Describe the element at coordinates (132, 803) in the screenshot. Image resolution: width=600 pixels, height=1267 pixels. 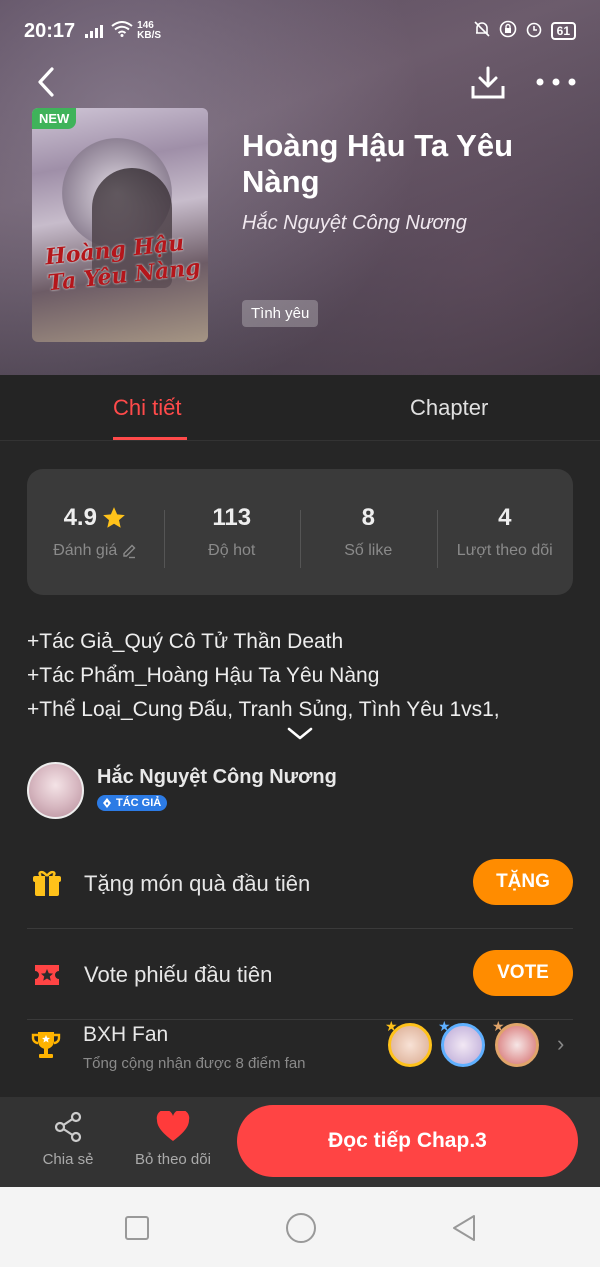
I see `author-badge: TÁC GIẢ` at that location.